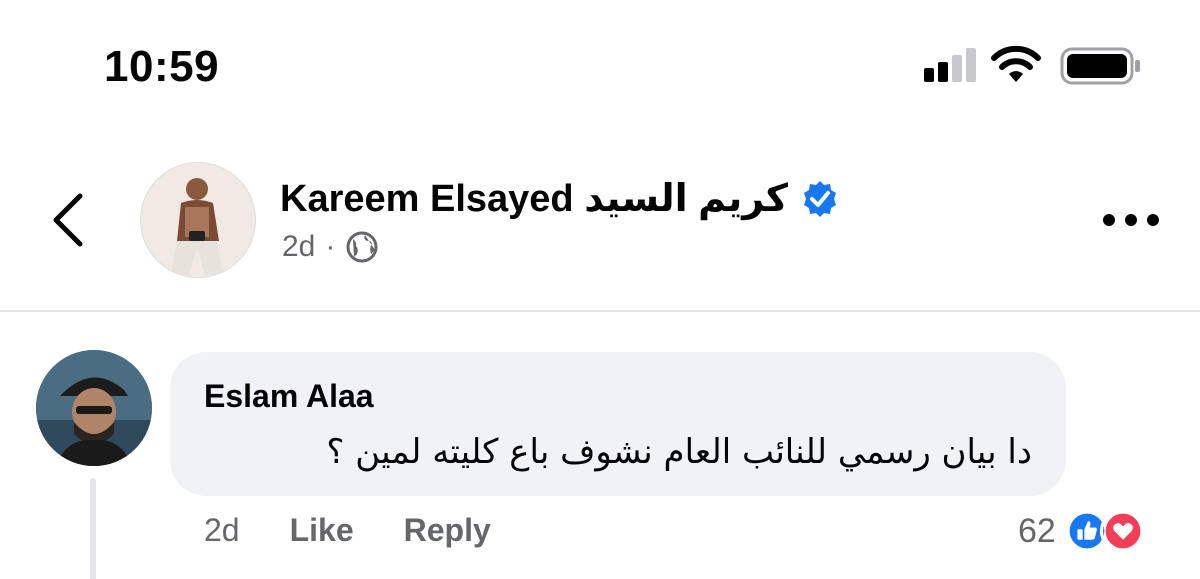 The width and height of the screenshot is (1200, 579). What do you see at coordinates (1100, 66) in the screenshot?
I see `battery-icon` at bounding box center [1100, 66].